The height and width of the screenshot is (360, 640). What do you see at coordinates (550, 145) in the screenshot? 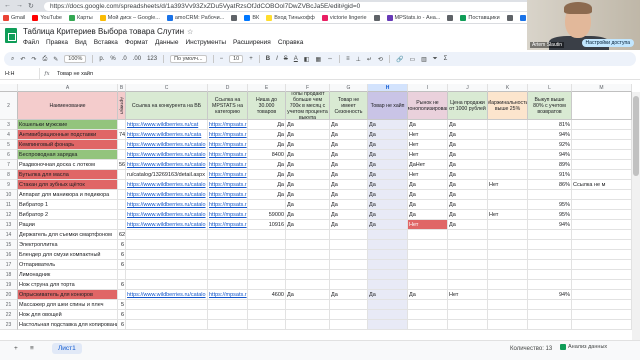
I see `table-cell: 92%` at bounding box center [550, 145].